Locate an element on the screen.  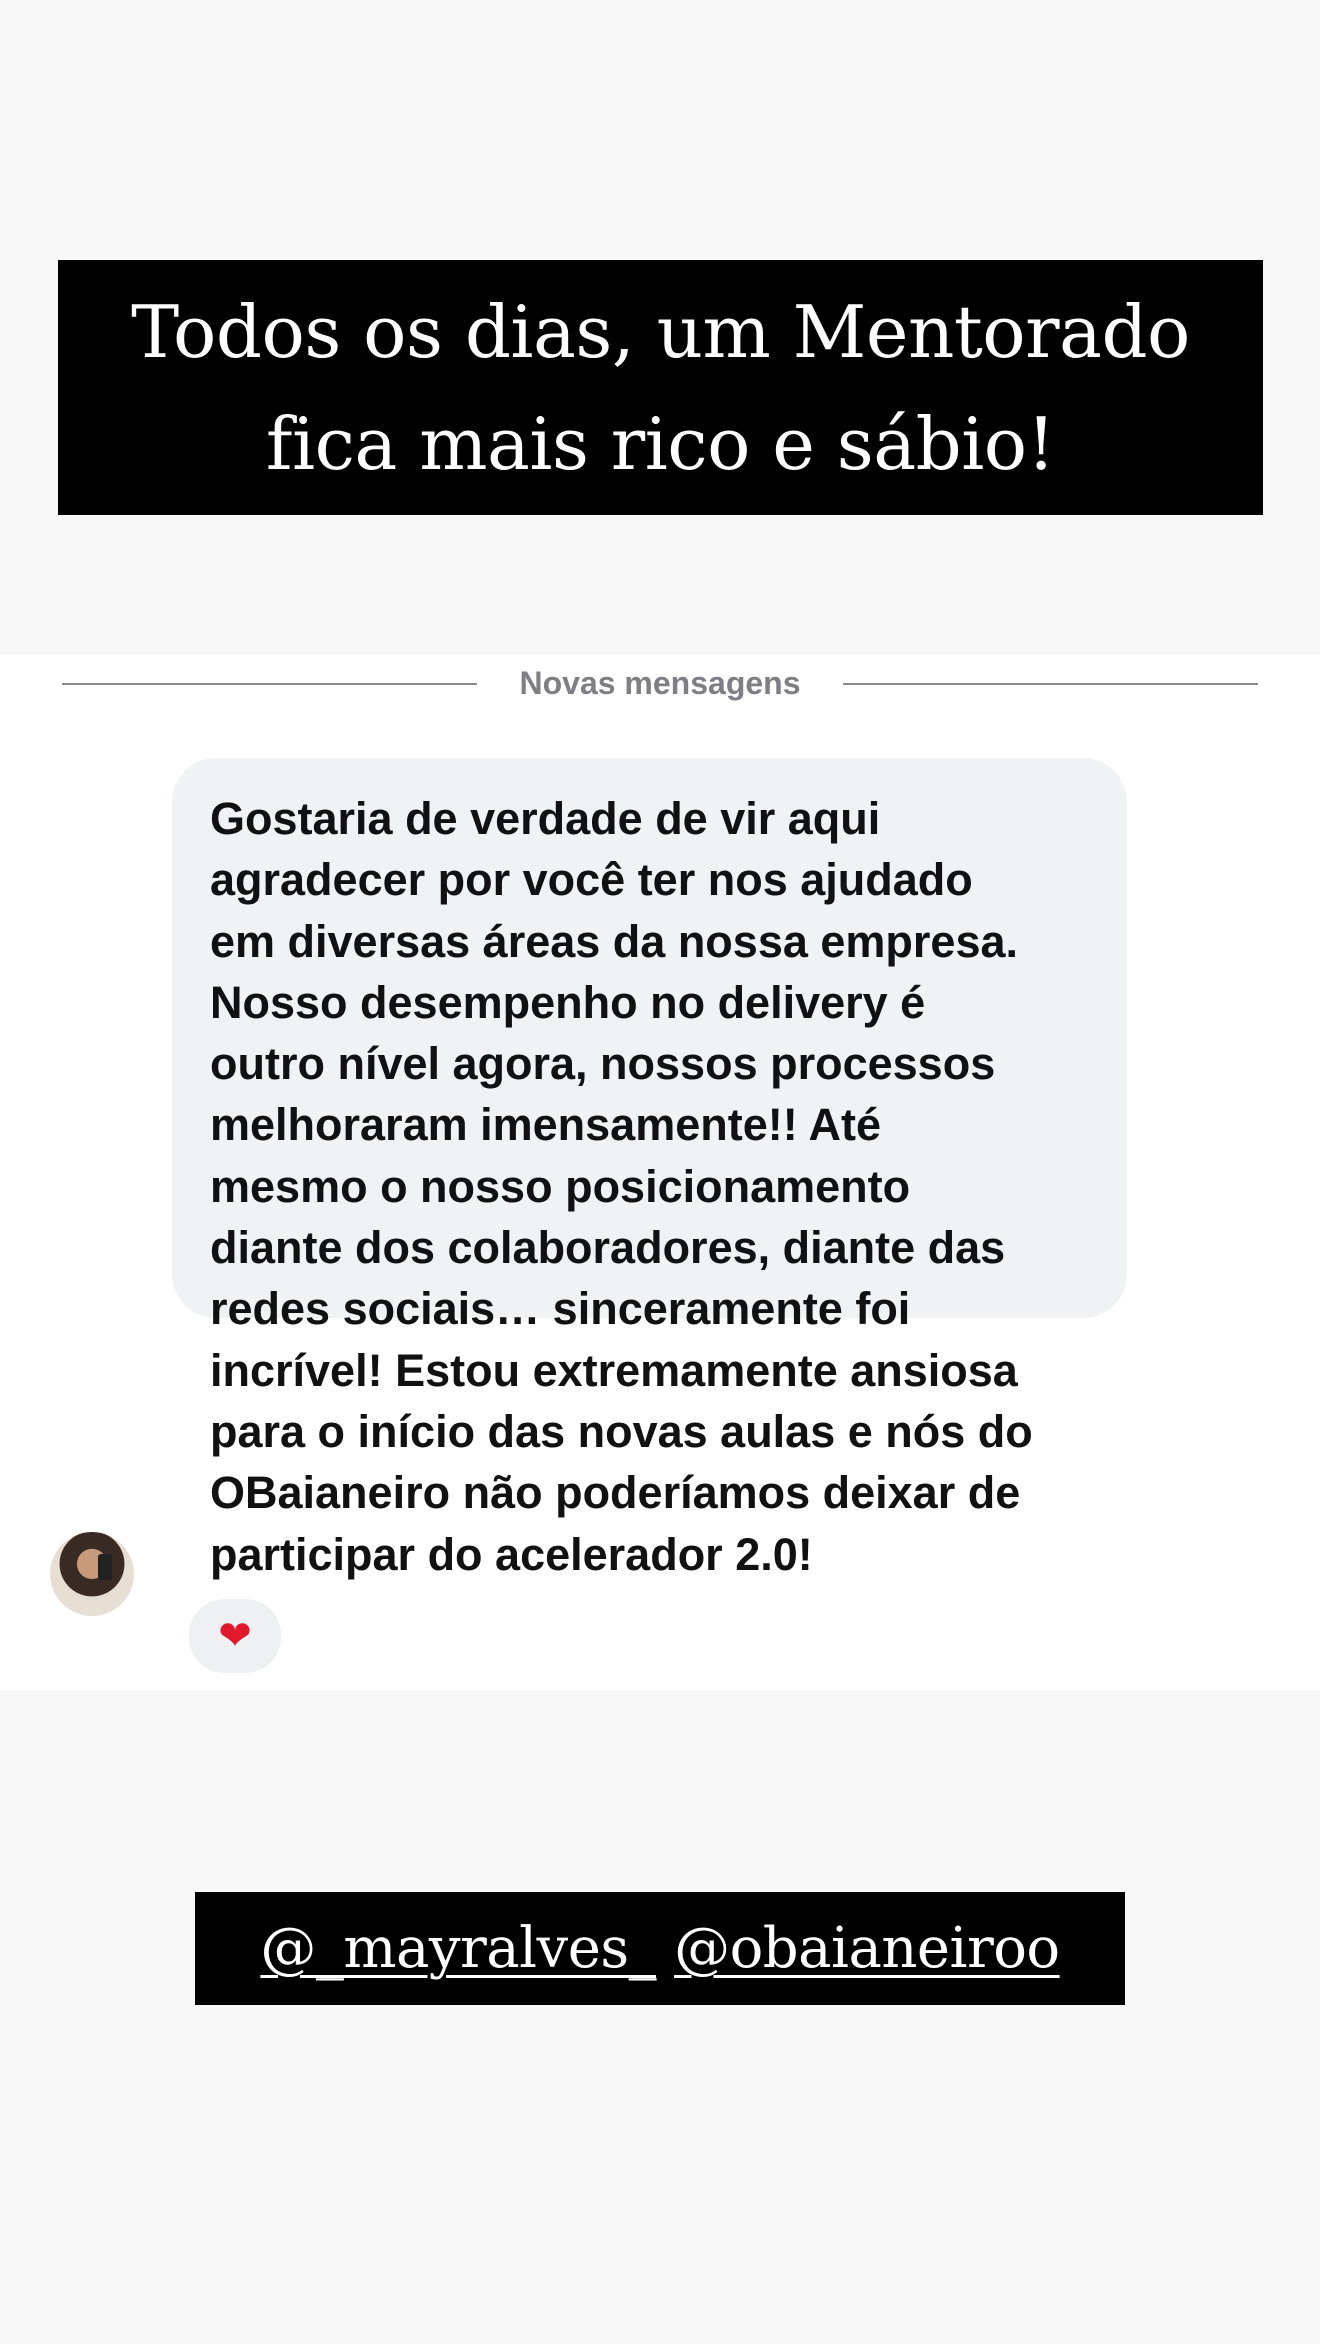
mention-mayralves: @_mayralves_ is located at coordinates (458, 1948).